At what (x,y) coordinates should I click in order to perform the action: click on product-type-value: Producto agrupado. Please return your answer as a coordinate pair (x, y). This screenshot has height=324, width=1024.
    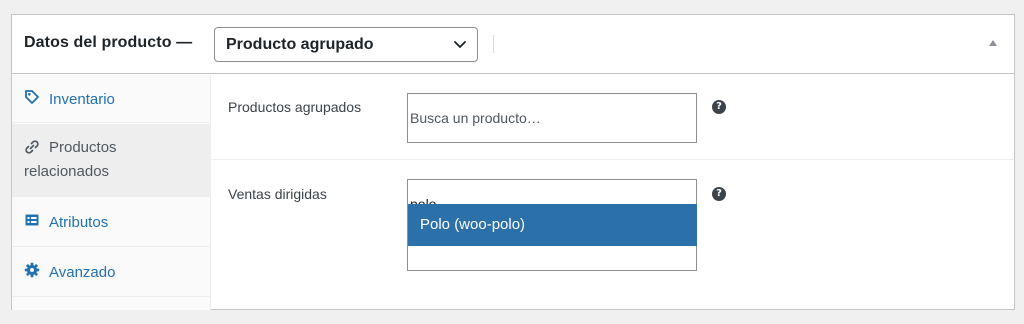
    Looking at the image, I should click on (300, 44).